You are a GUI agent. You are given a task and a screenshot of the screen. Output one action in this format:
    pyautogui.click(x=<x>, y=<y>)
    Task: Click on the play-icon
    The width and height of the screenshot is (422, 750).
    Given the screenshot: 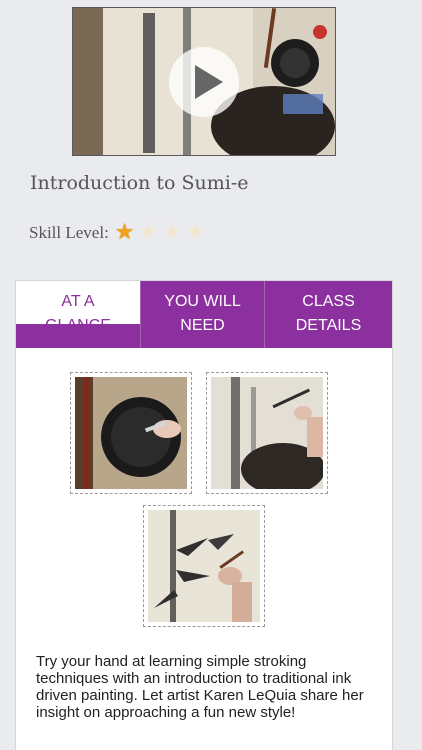 What is the action you would take?
    pyautogui.click(x=204, y=81)
    